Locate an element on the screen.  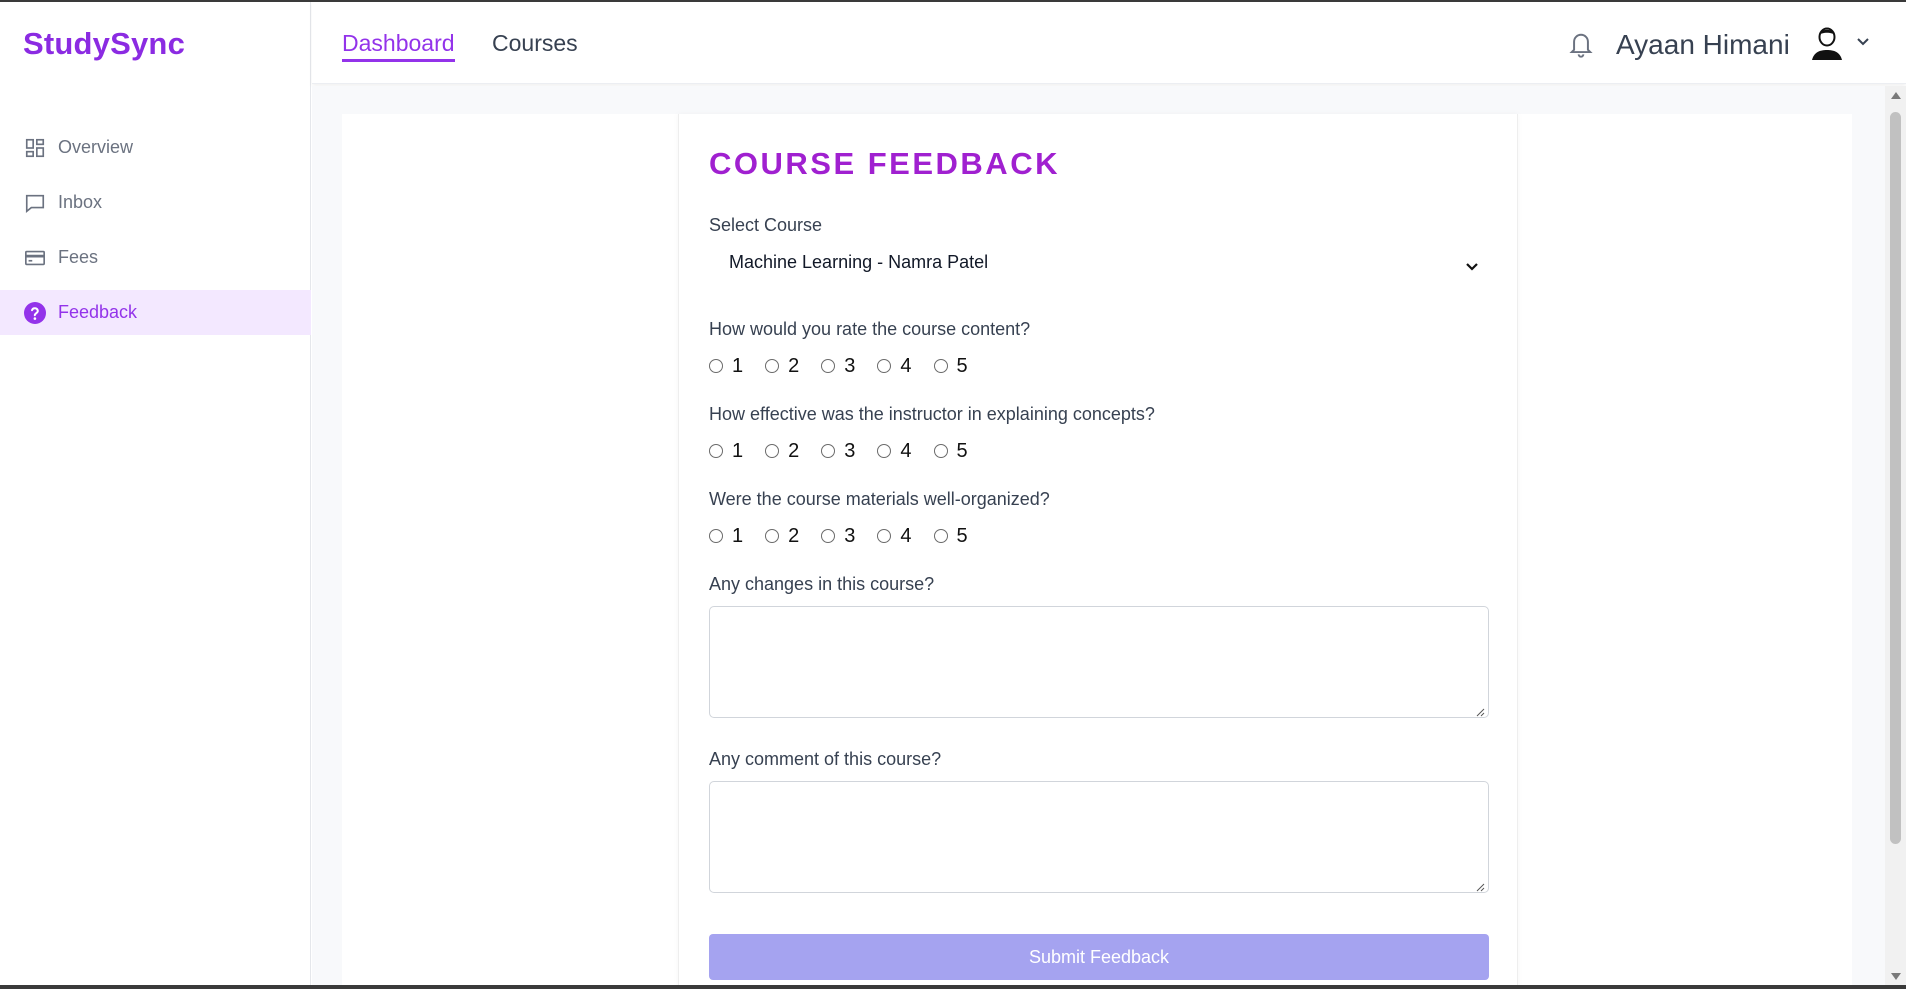
sidebar-item-fees: Fees is located at coordinates (155, 257).